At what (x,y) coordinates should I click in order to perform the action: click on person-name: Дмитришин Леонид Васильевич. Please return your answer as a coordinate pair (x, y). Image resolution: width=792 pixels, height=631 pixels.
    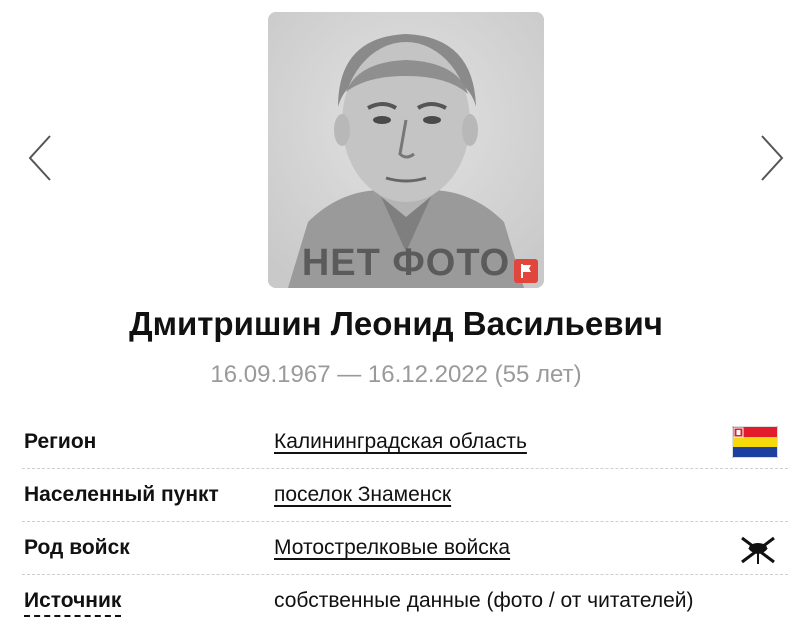
    Looking at the image, I should click on (396, 323).